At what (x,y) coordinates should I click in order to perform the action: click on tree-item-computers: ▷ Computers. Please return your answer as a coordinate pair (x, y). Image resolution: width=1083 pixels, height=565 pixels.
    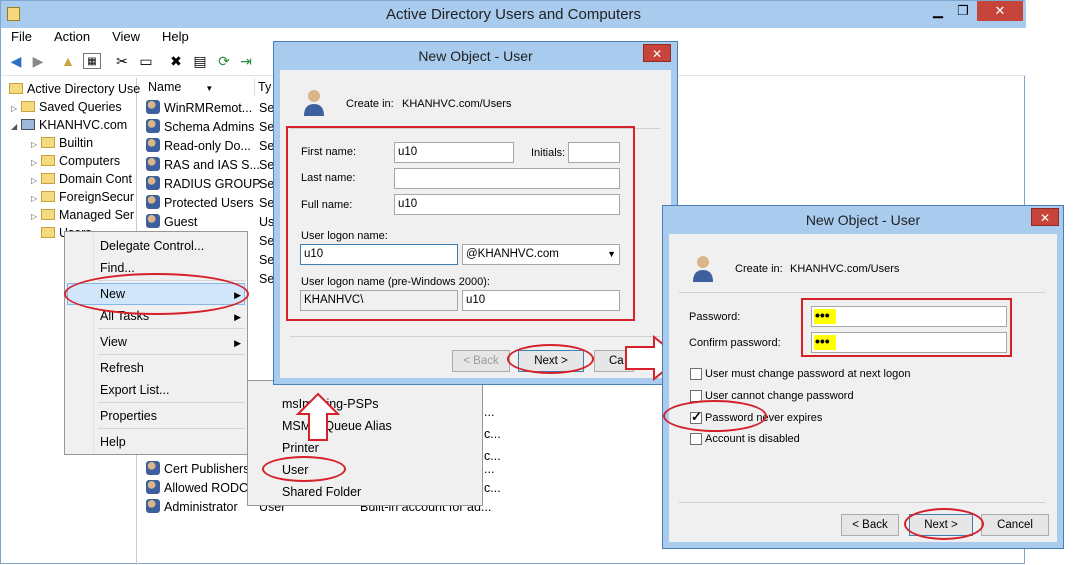
    Looking at the image, I should click on (75, 161).